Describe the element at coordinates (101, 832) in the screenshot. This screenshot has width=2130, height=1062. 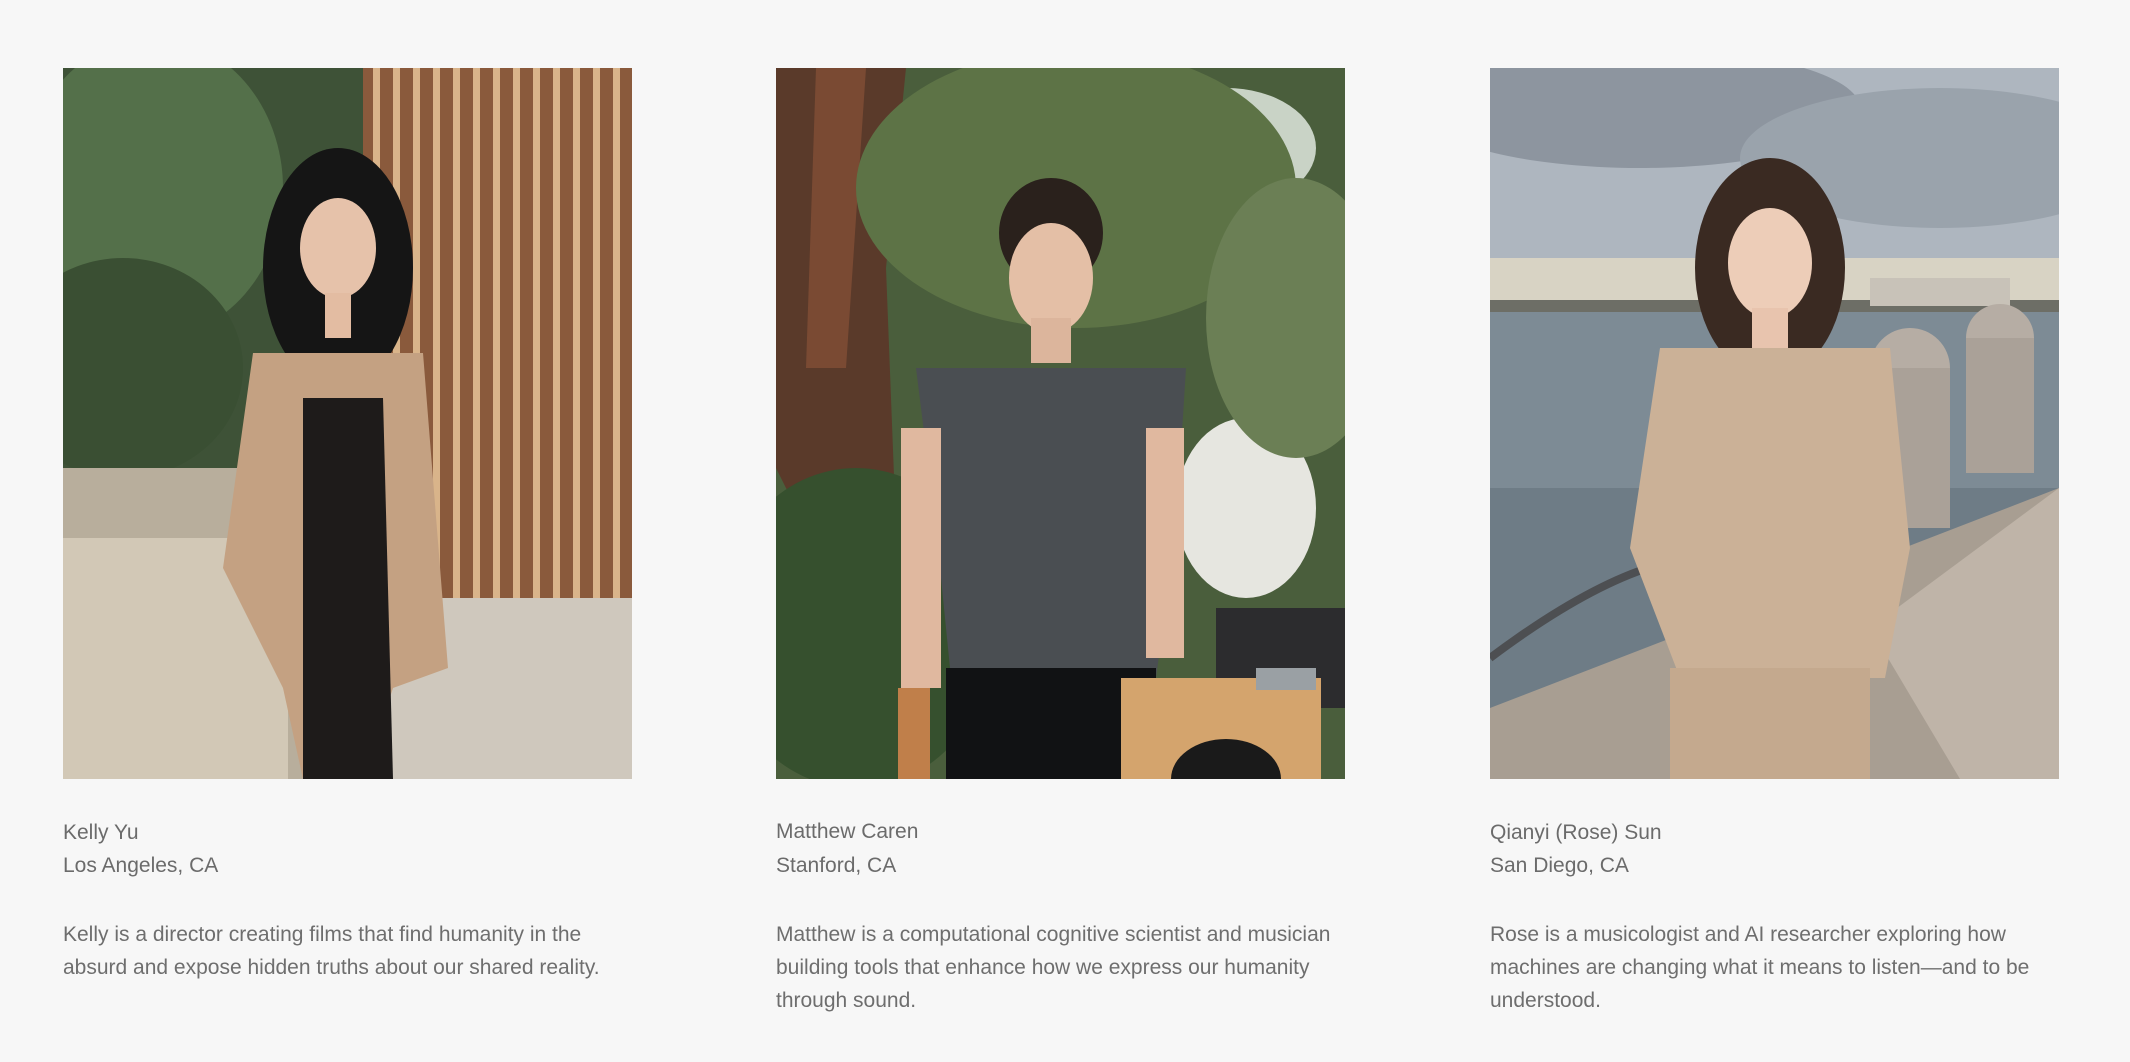
I see `person-name: Kelly Yu` at that location.